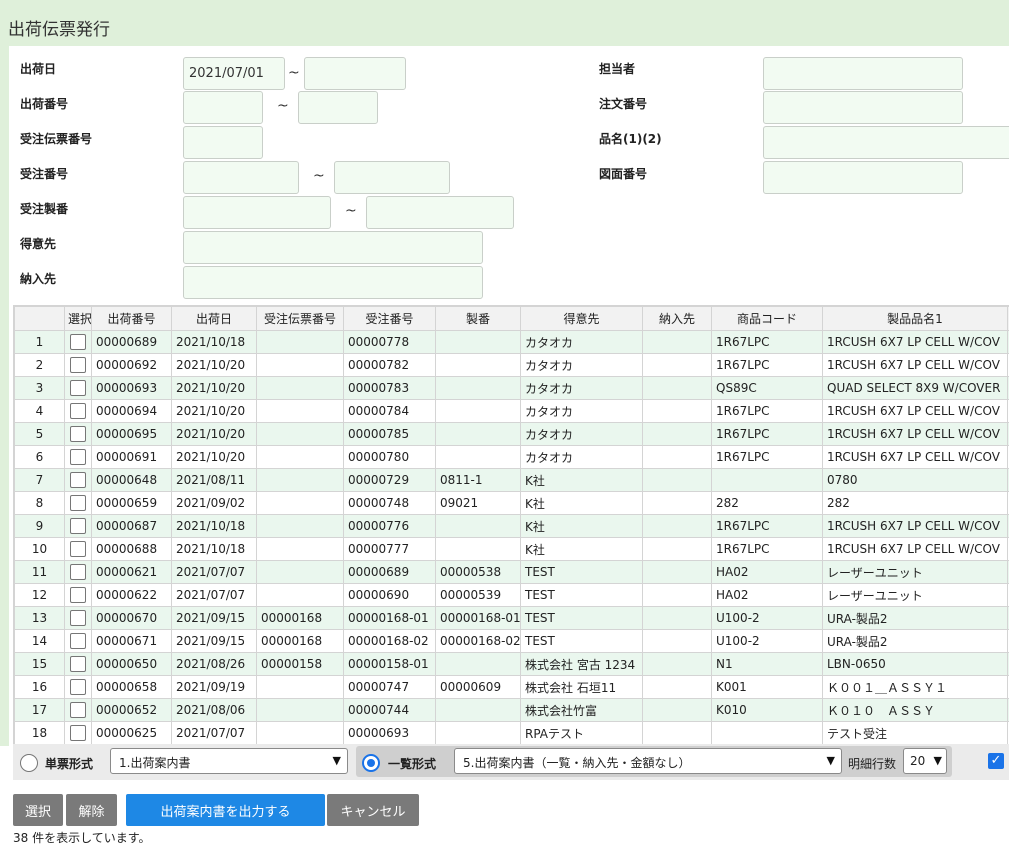 The image size is (1009, 849). Describe the element at coordinates (478, 318) in the screenshot. I see `col-header: 製番` at that location.